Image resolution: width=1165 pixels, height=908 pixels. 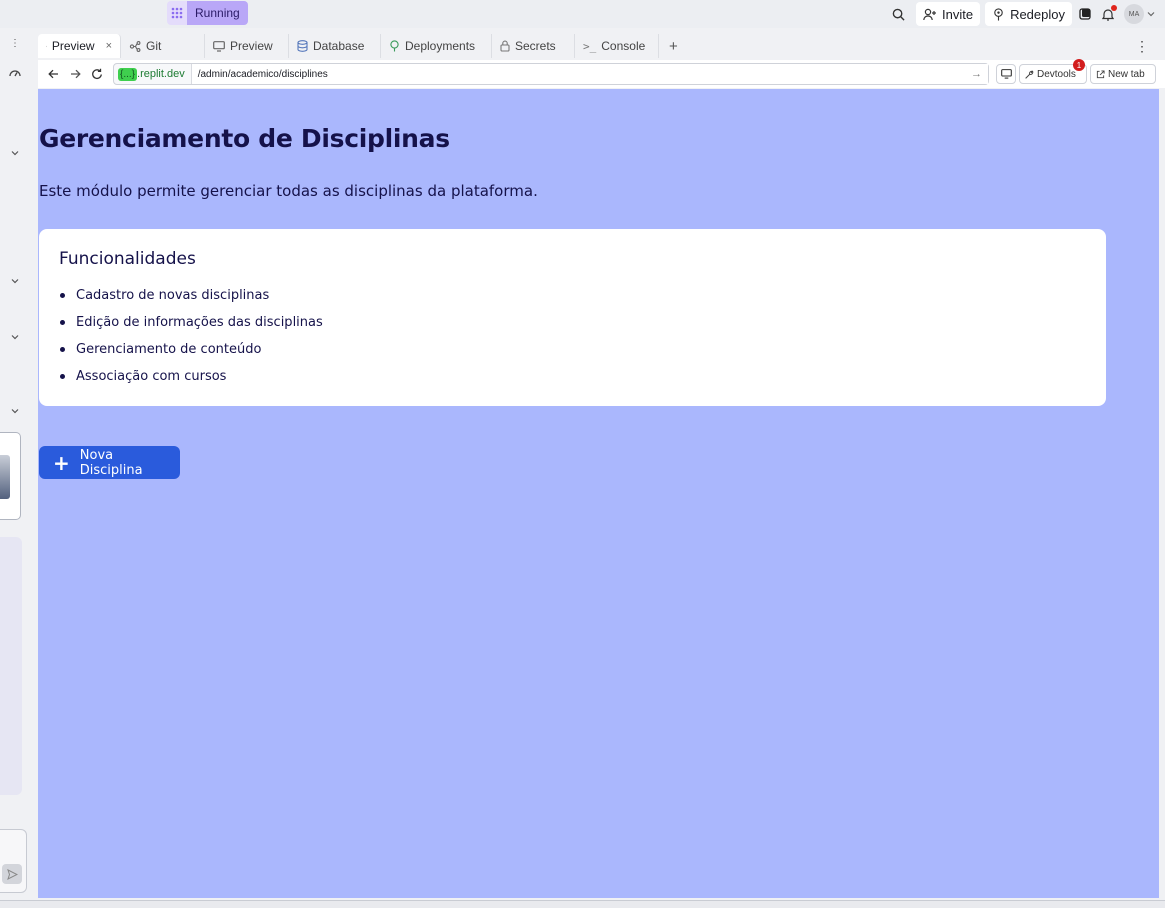 I want to click on terminal-icon: >_, so click(x=590, y=46).